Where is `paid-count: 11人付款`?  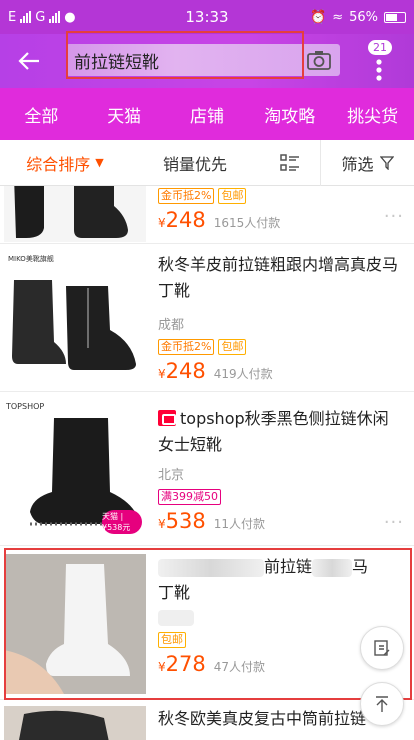
paid-count: 11人付款 is located at coordinates (239, 524).